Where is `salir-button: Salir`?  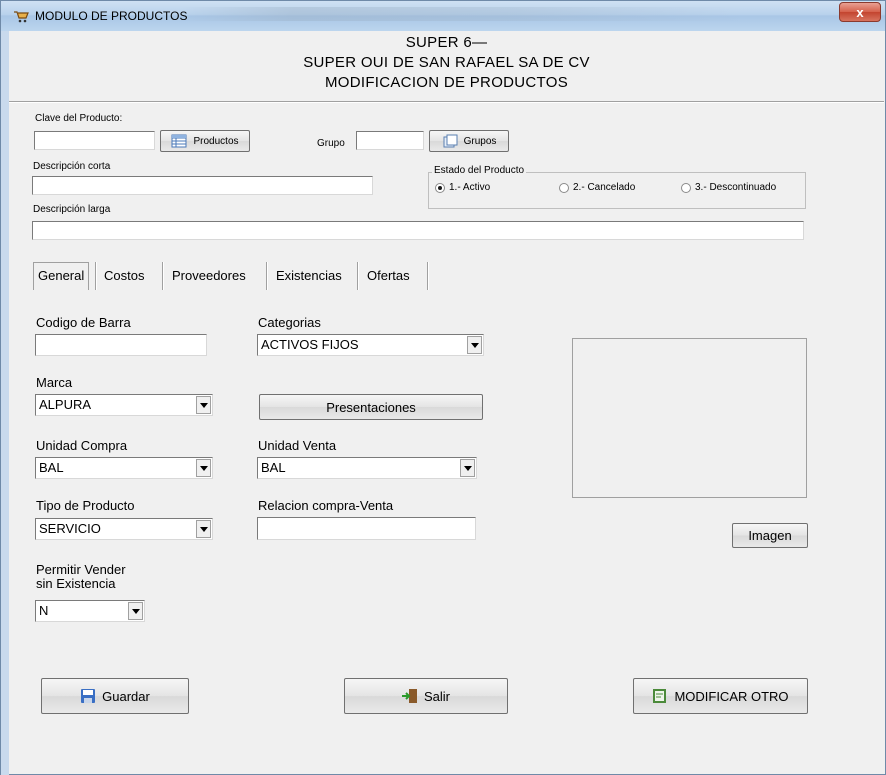 salir-button: Salir is located at coordinates (426, 696).